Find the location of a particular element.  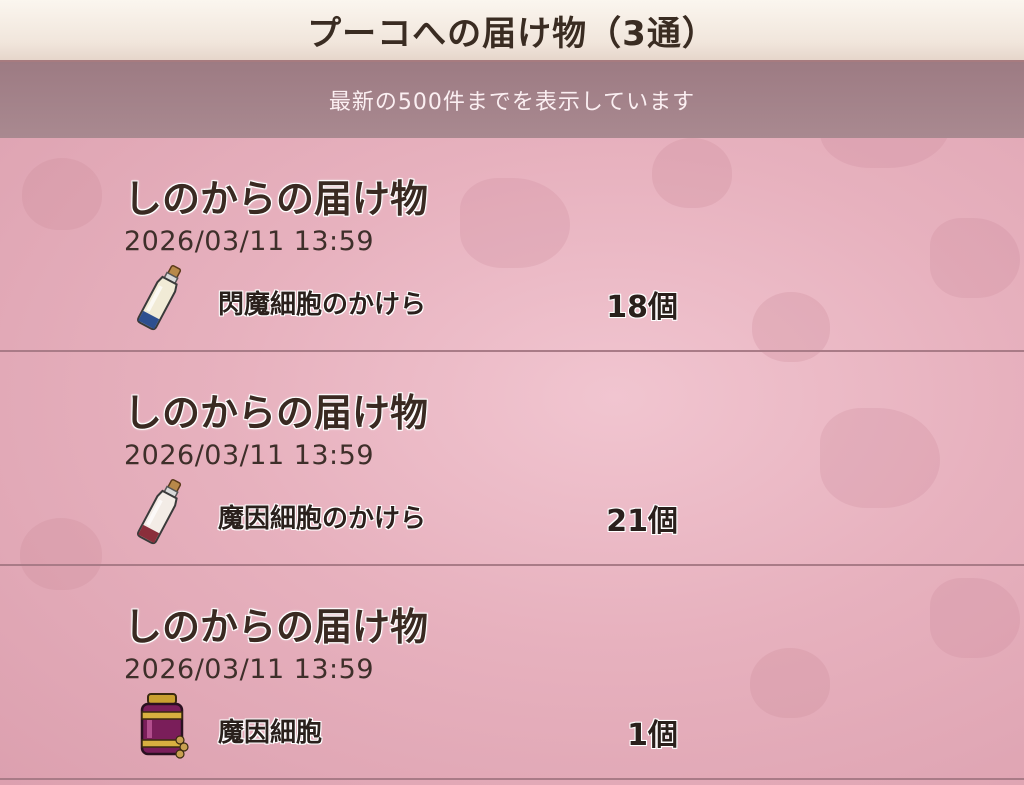

item-name: 魔因細胞 is located at coordinates (270, 733).